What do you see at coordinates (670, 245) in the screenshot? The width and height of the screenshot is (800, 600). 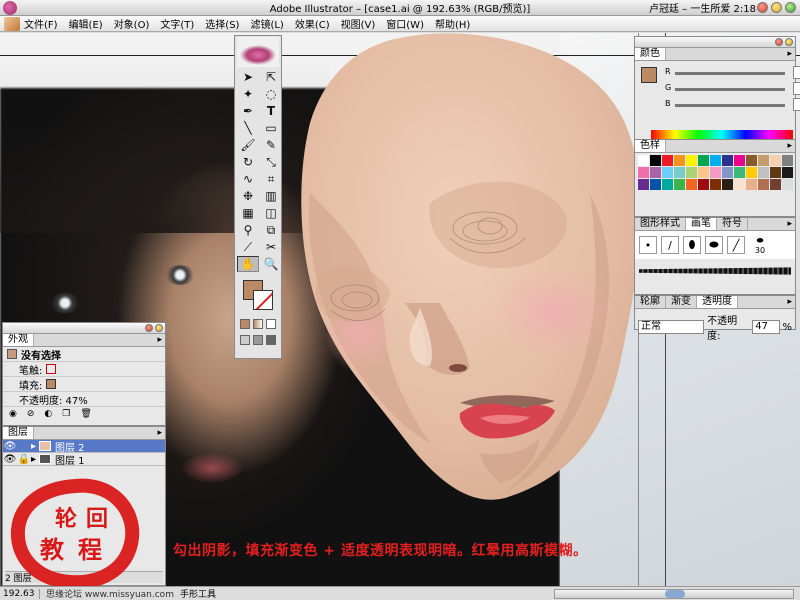 I see `brush-thin-icon: /` at bounding box center [670, 245].